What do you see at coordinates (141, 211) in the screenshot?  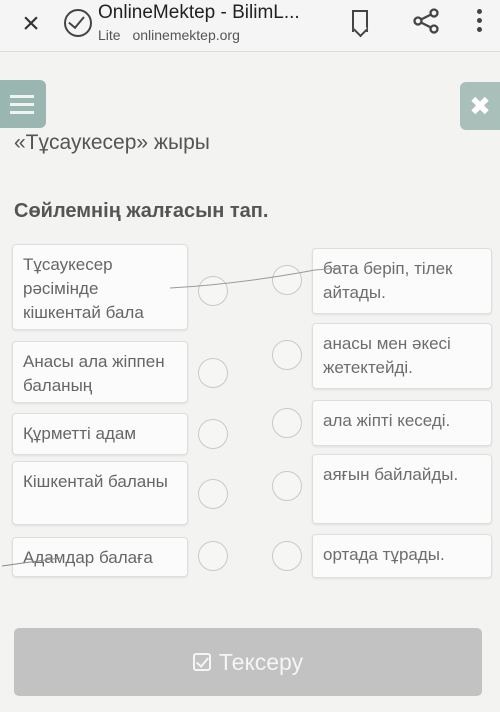 I see `task-instruction: Сөйлемнің жалғасын тап.` at bounding box center [141, 211].